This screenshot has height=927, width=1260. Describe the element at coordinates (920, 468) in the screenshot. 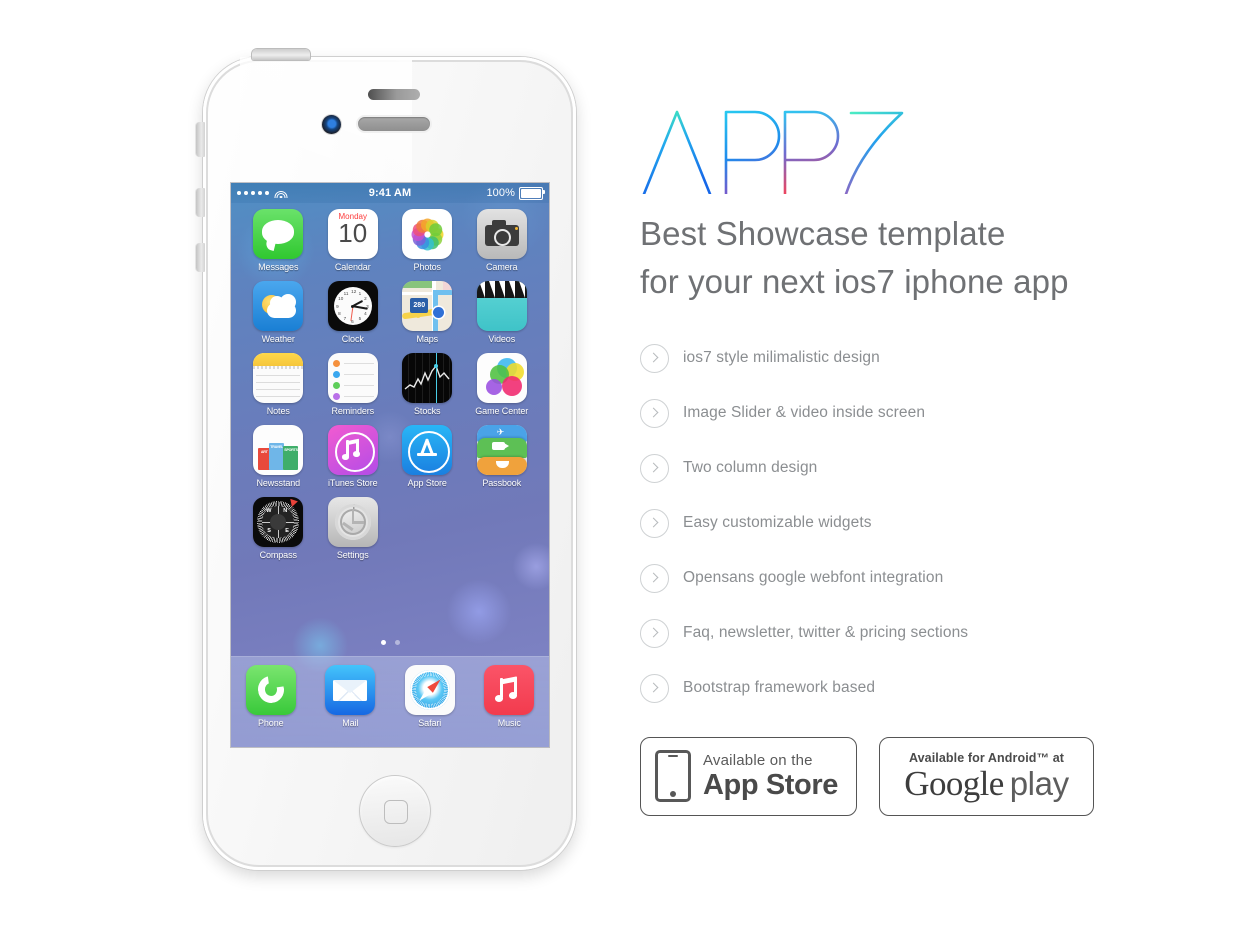

I see `list-item: Two column design` at that location.